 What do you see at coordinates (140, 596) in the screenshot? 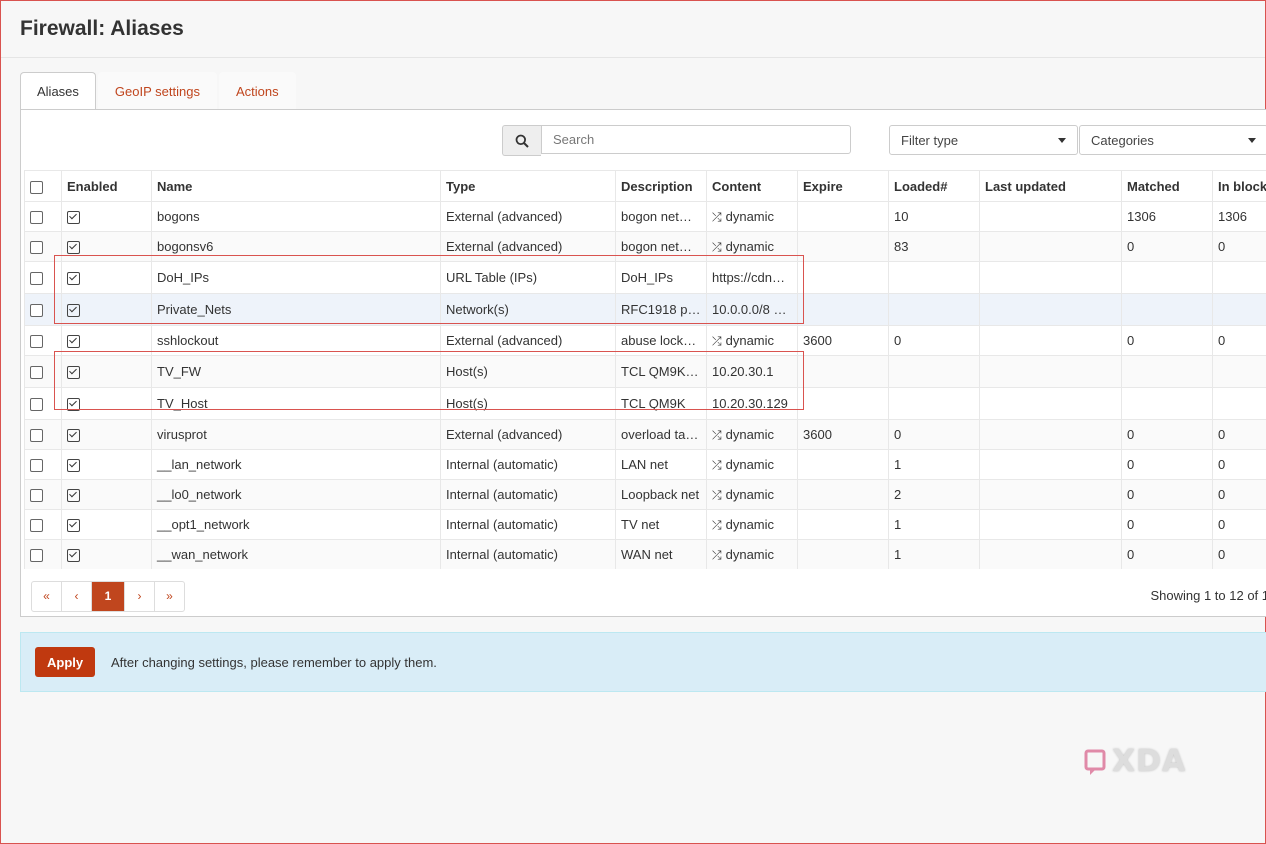
I see `next-page-button: ›` at bounding box center [140, 596].